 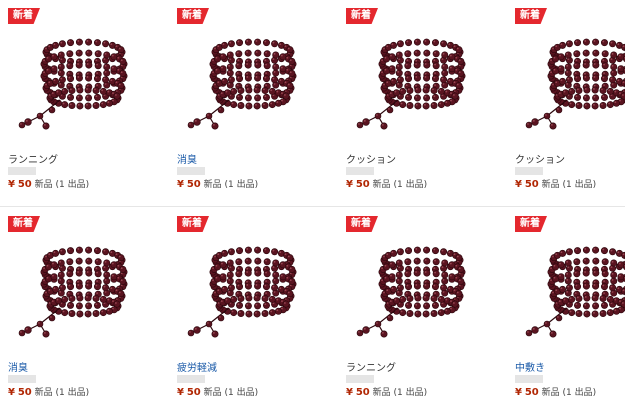 What do you see at coordinates (197, 366) in the screenshot?
I see `product-title: 疲労軽減` at bounding box center [197, 366].